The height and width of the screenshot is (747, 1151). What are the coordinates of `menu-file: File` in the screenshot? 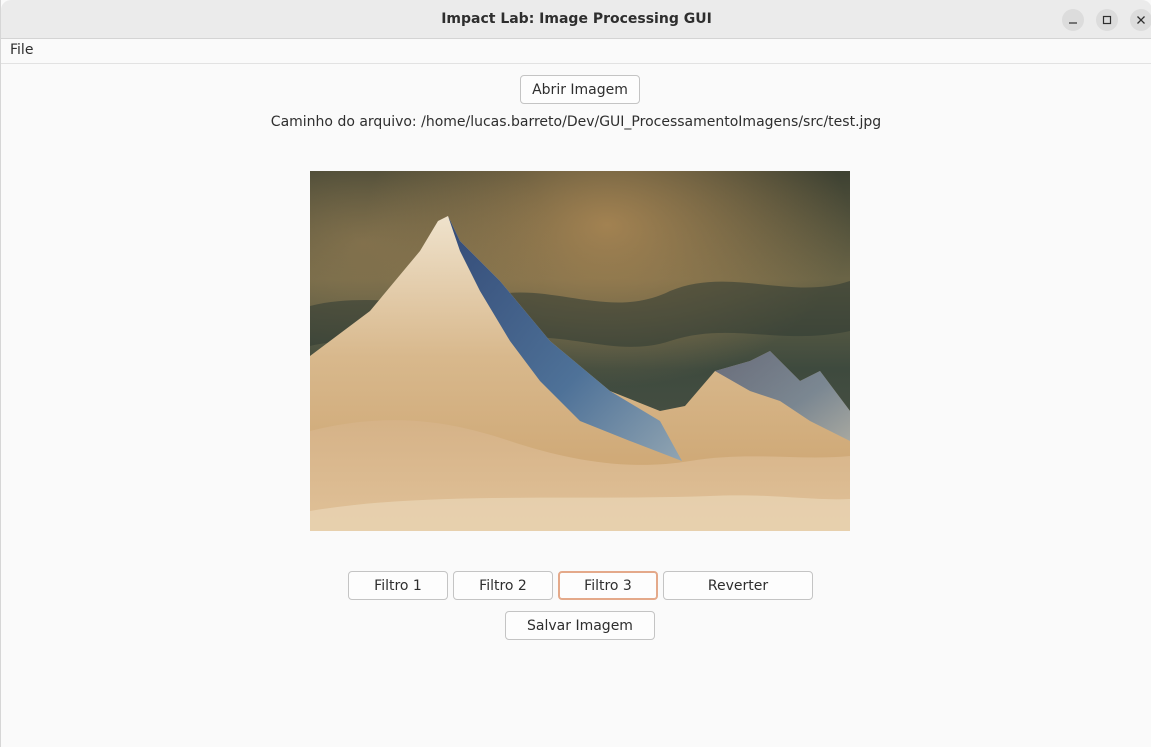 It's located at (21, 50).